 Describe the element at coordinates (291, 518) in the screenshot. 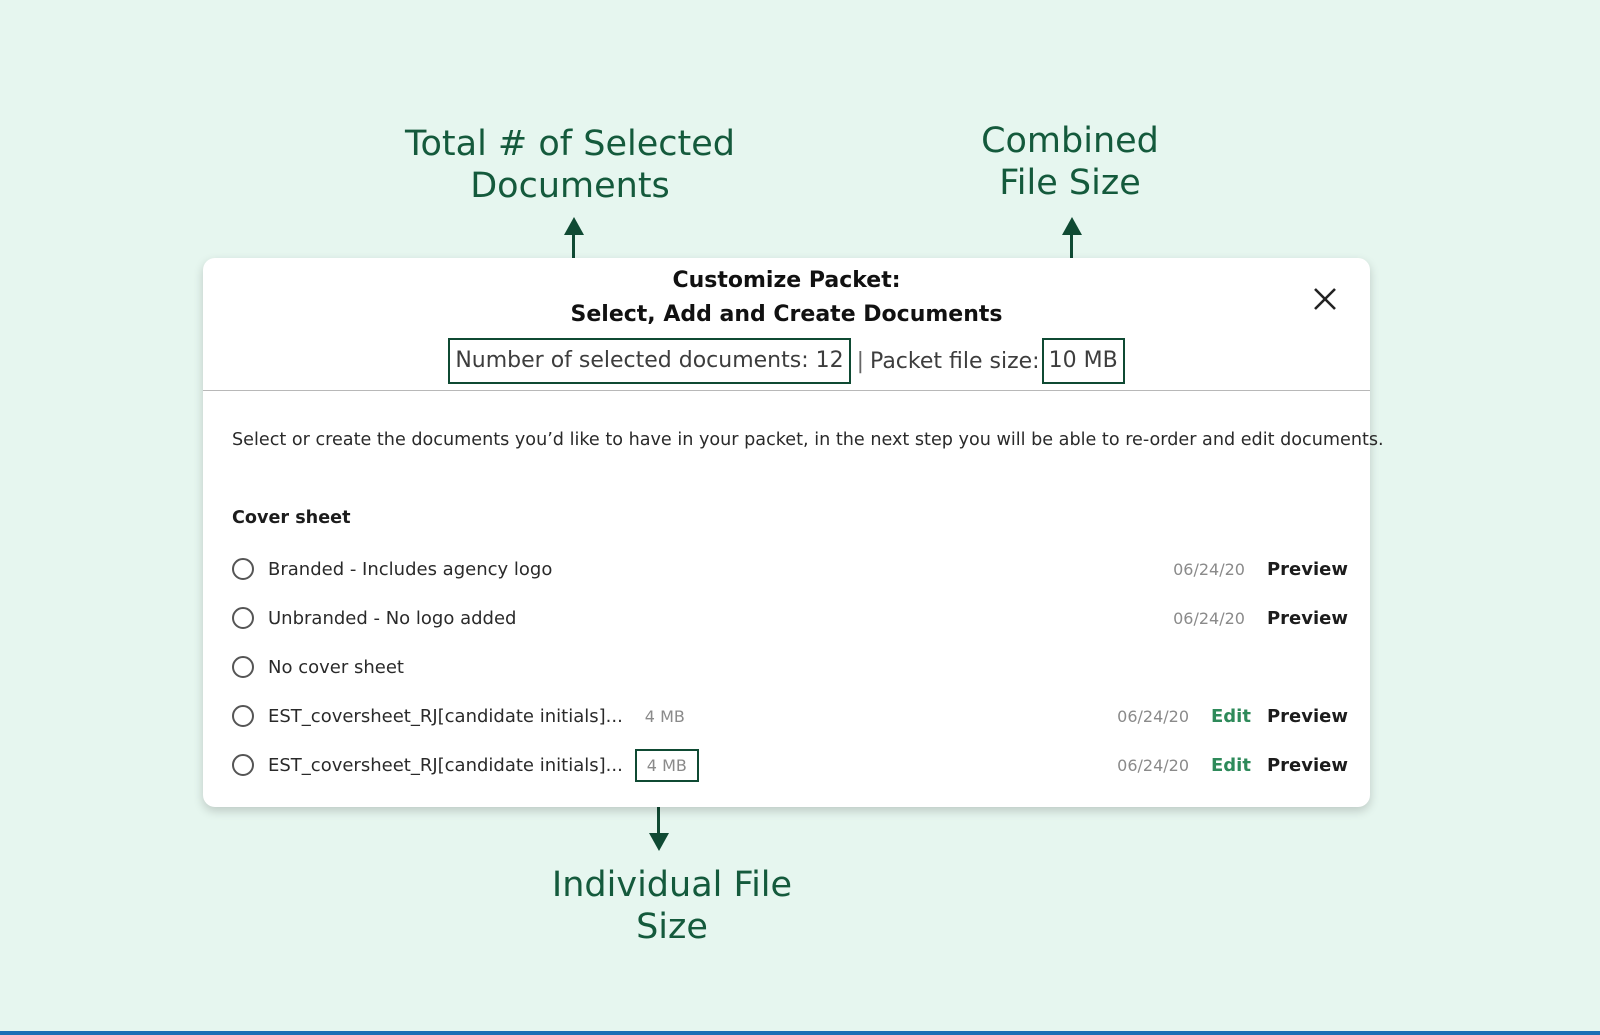

I see `section-title-cover-sheet: Cover sheet` at that location.